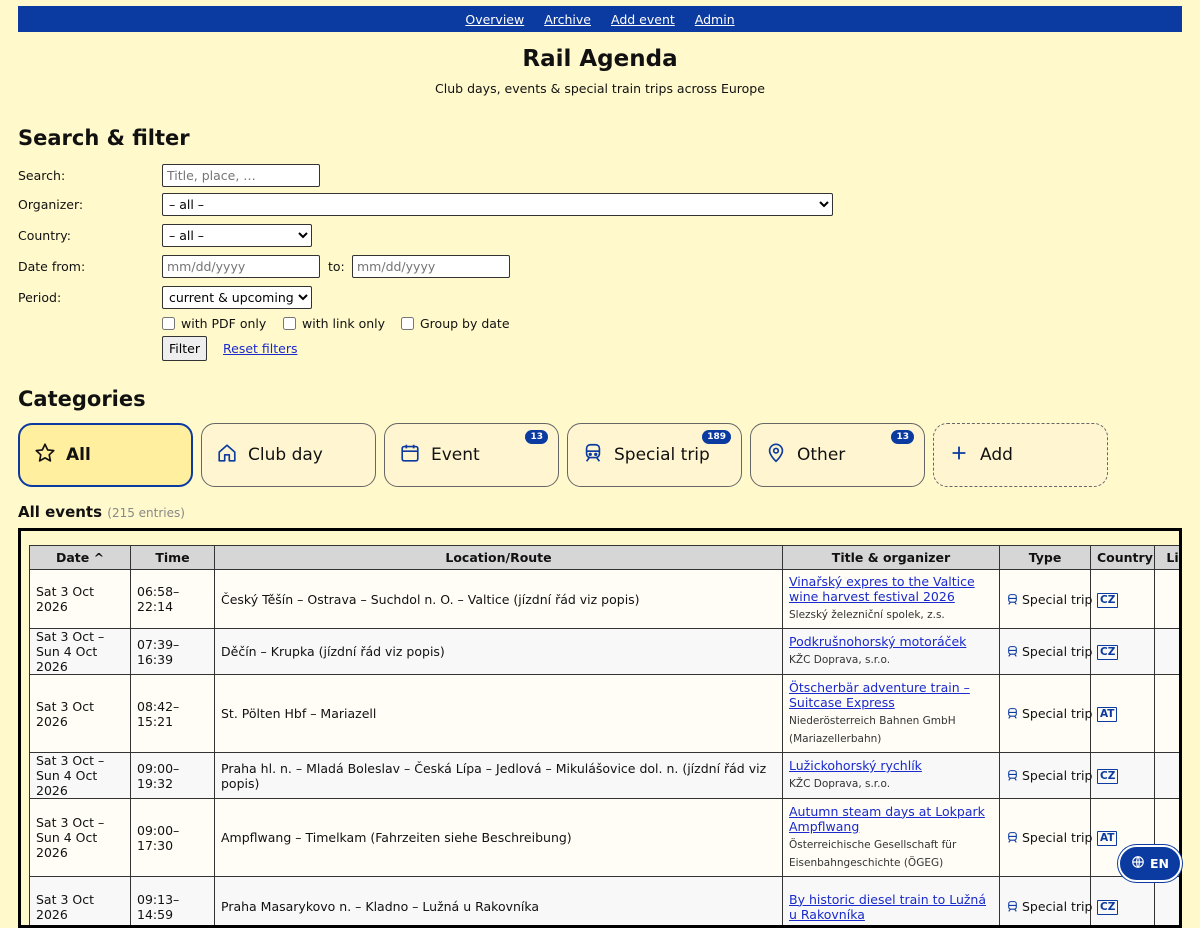 This screenshot has height=928, width=1200. I want to click on category-all-label: All, so click(78, 455).